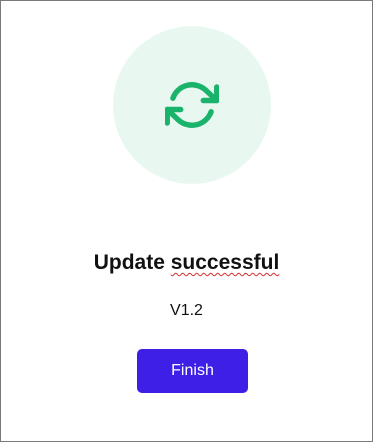 This screenshot has width=373, height=442. Describe the element at coordinates (186, 310) in the screenshot. I see `version-label: V1.2` at that location.